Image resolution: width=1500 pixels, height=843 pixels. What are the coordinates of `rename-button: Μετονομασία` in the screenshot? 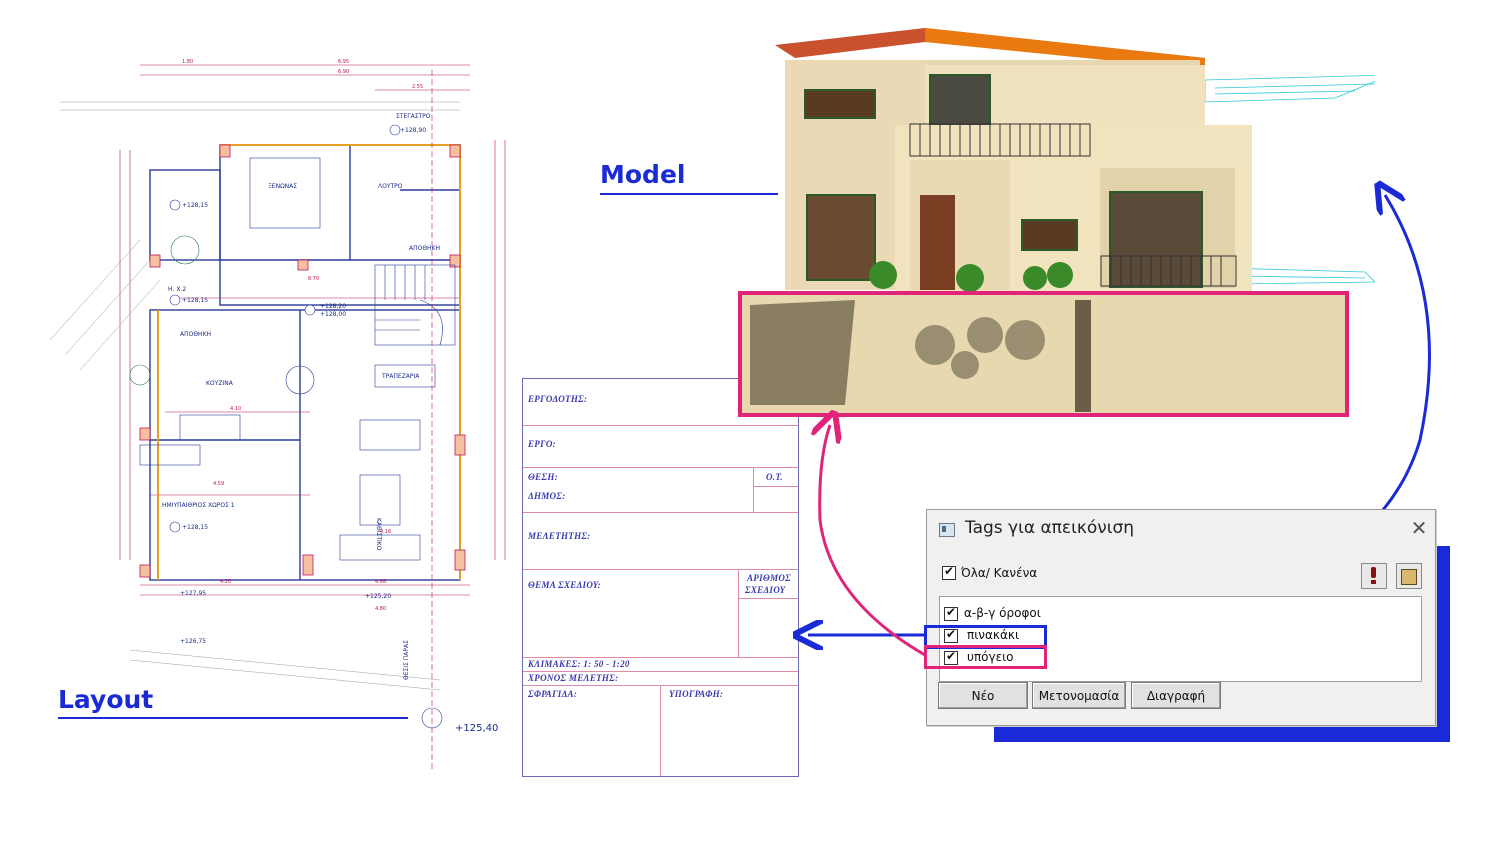 It's located at (1079, 695).